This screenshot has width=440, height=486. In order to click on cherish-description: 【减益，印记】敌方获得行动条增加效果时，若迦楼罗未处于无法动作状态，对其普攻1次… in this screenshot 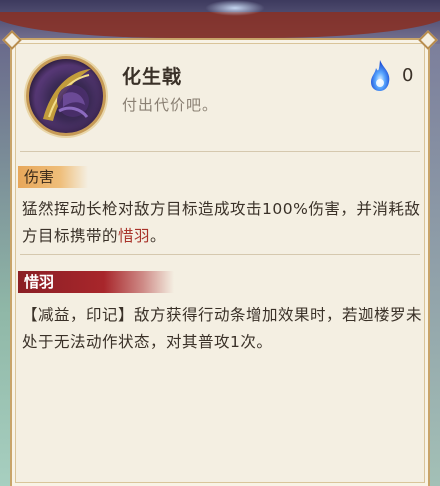, I will do `click(222, 328)`.